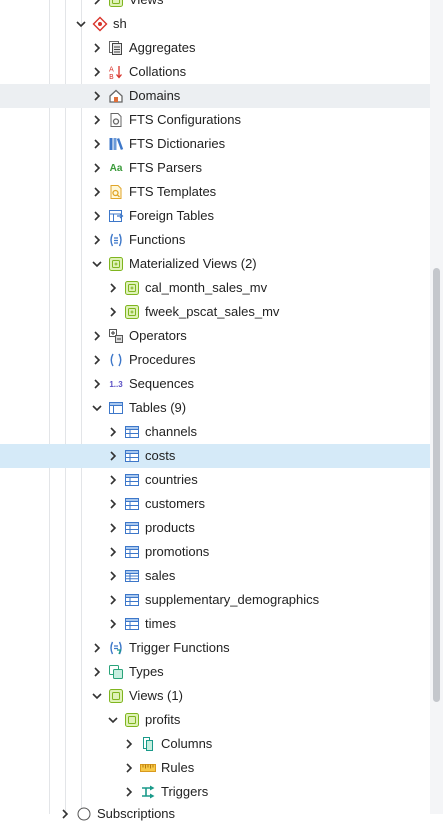 This screenshot has height=826, width=443. What do you see at coordinates (215, 744) in the screenshot?
I see `tree-node-columns: Columns` at bounding box center [215, 744].